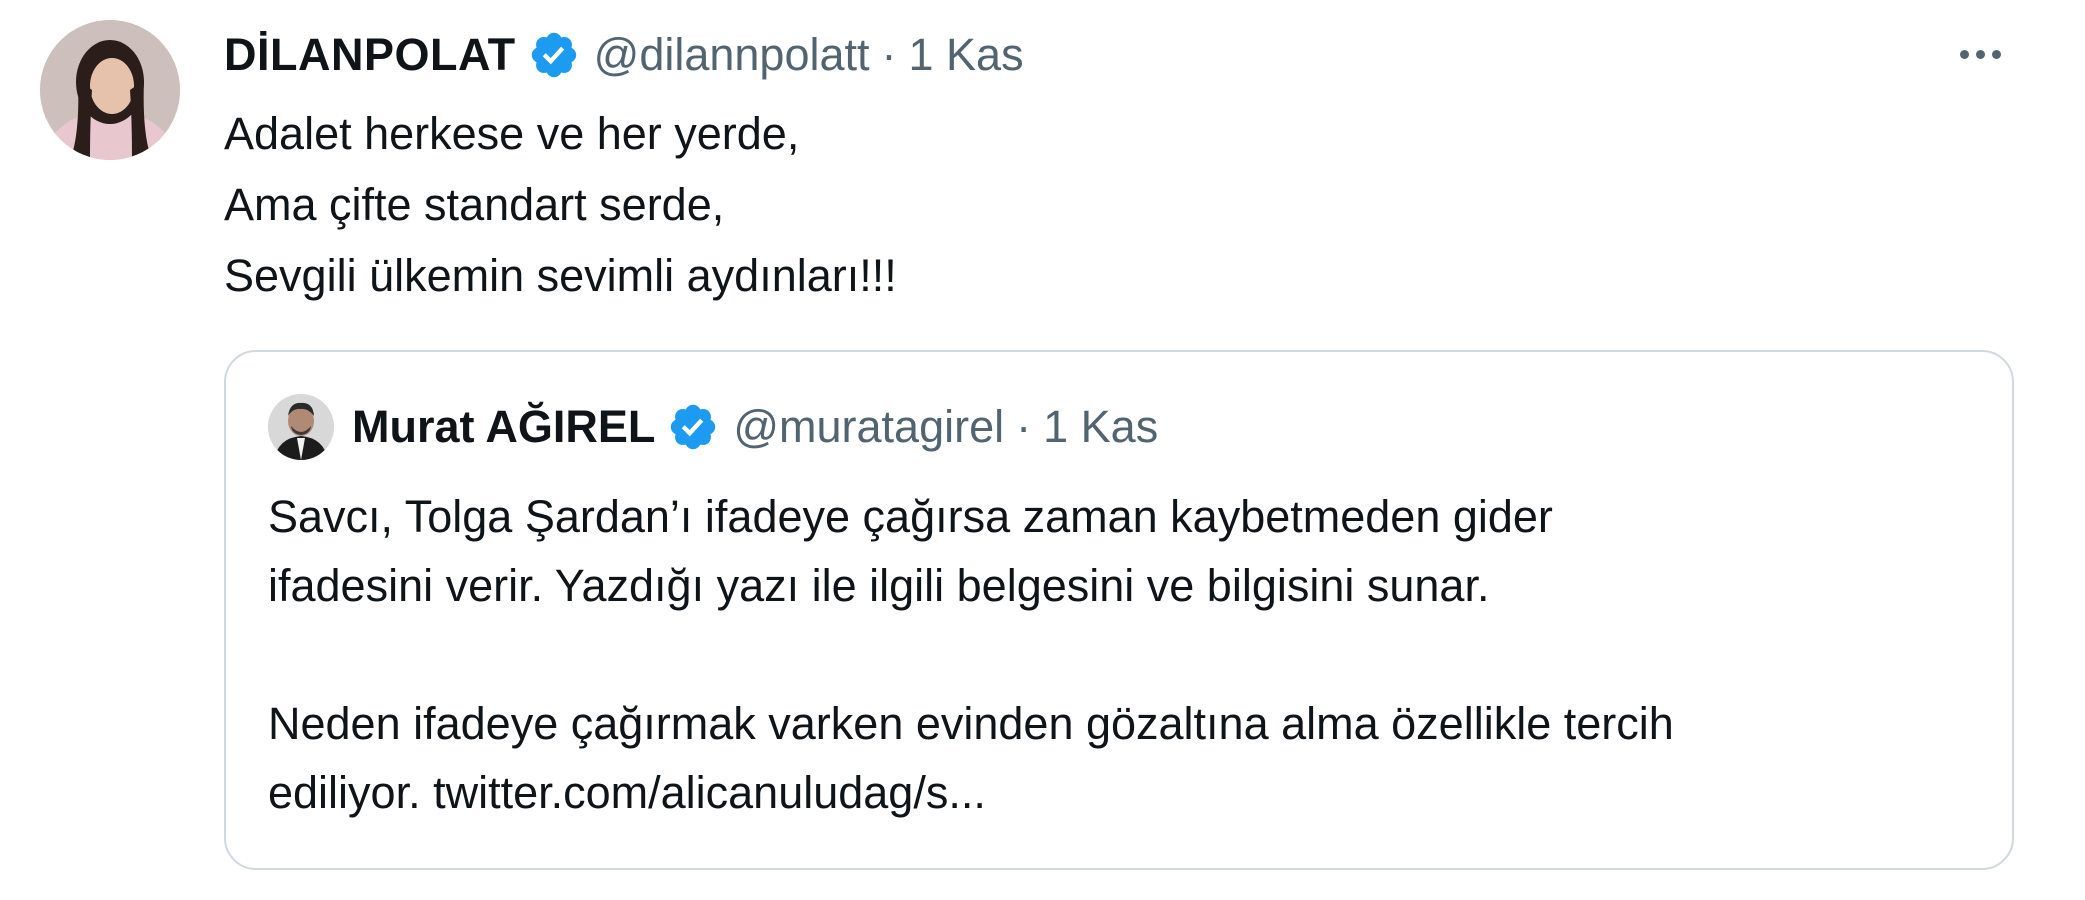 The width and height of the screenshot is (2085, 900). Describe the element at coordinates (474, 204) in the screenshot. I see `tweet-text-line: Ama çifte standart serde,` at that location.